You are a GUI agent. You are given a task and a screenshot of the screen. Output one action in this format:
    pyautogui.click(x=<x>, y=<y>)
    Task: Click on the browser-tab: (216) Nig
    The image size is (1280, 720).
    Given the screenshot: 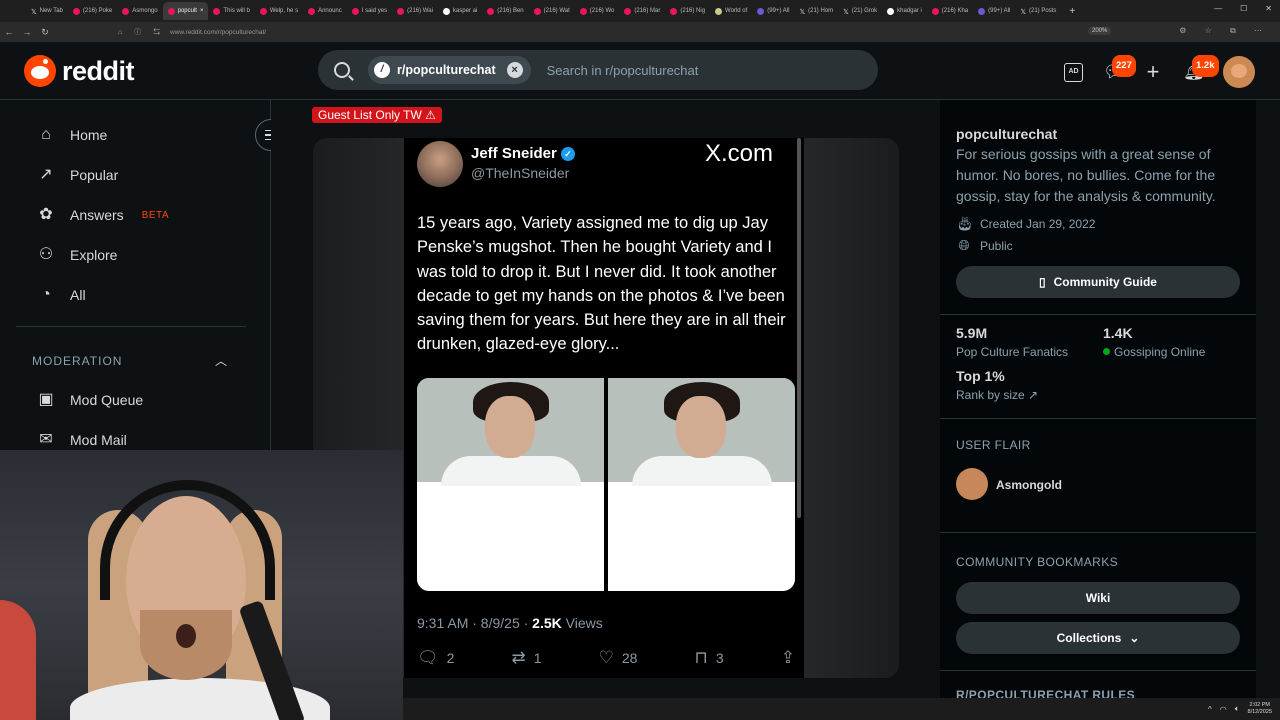 What is the action you would take?
    pyautogui.click(x=687, y=11)
    